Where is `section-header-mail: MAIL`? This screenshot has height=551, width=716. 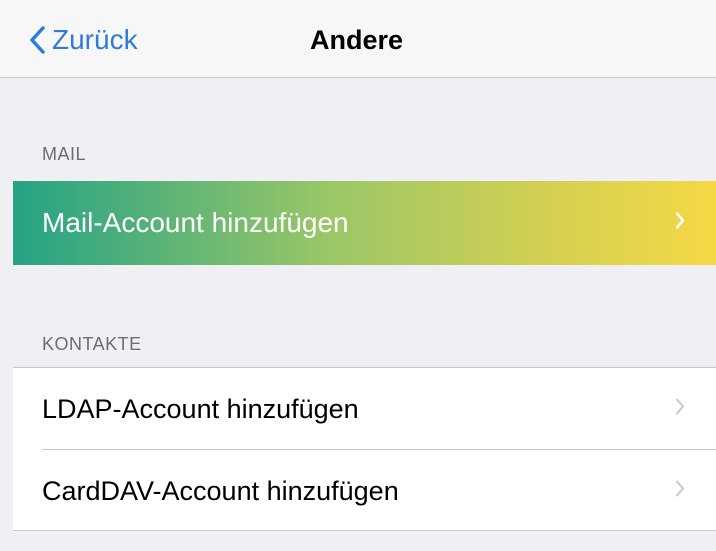 section-header-mail: MAIL is located at coordinates (64, 154).